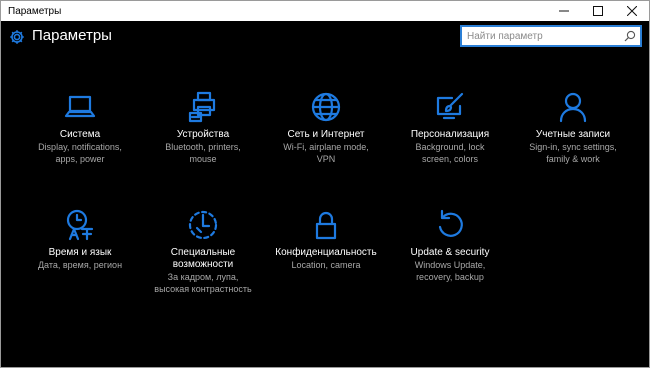 Image resolution: width=650 pixels, height=368 pixels. Describe the element at coordinates (326, 159) in the screenshot. I see `tile-description: VPN` at that location.